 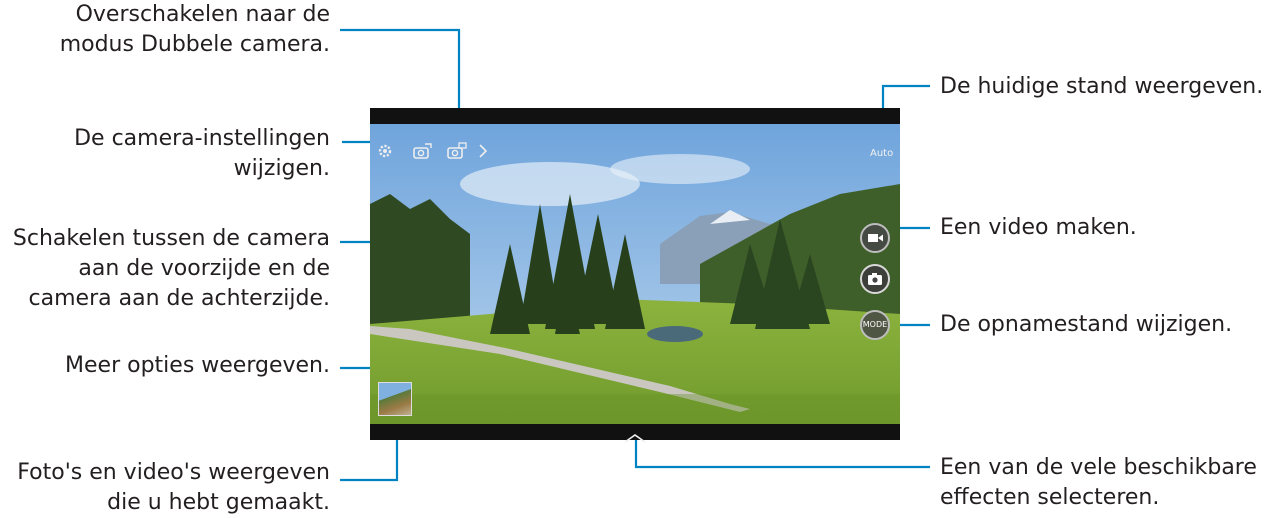 I want to click on annotation-current-mode: De huidige stand weergeven., so click(x=1102, y=86).